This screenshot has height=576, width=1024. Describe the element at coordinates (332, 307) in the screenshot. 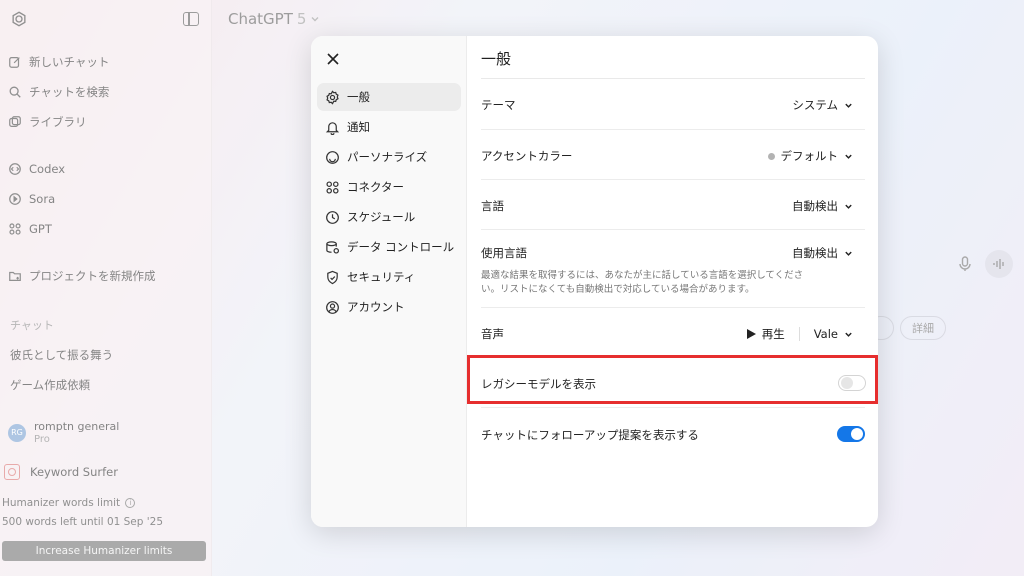

I see `user-circle-icon` at that location.